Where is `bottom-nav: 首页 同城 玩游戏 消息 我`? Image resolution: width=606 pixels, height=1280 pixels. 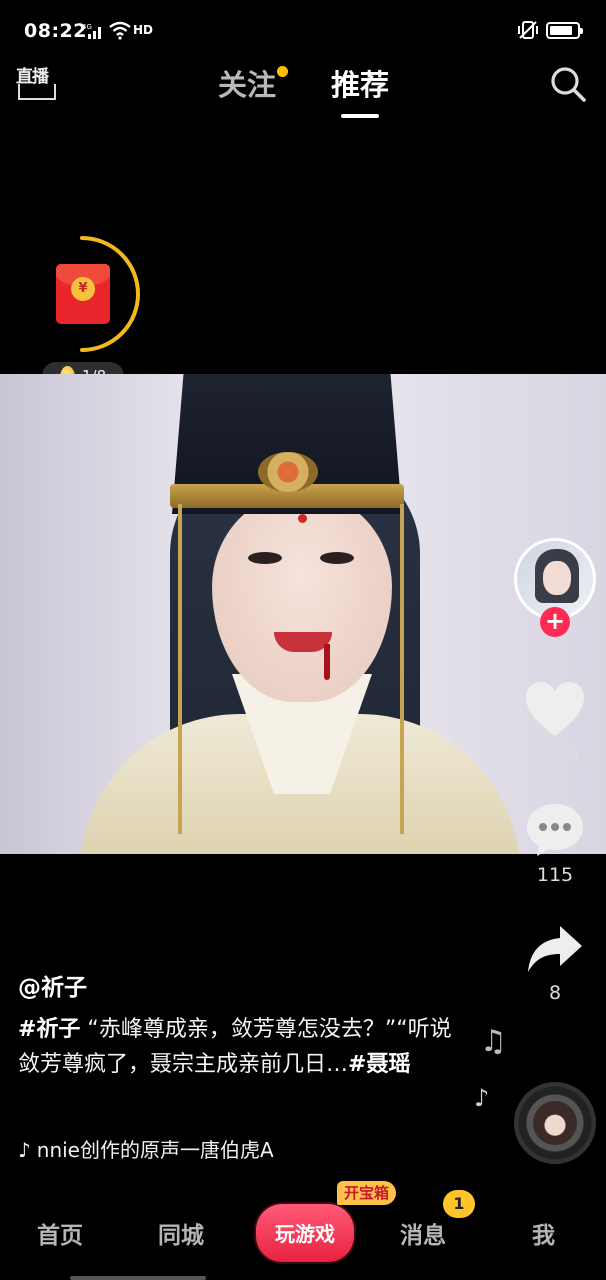 bottom-nav: 首页 同城 玩游戏 消息 我 is located at coordinates (303, 1240).